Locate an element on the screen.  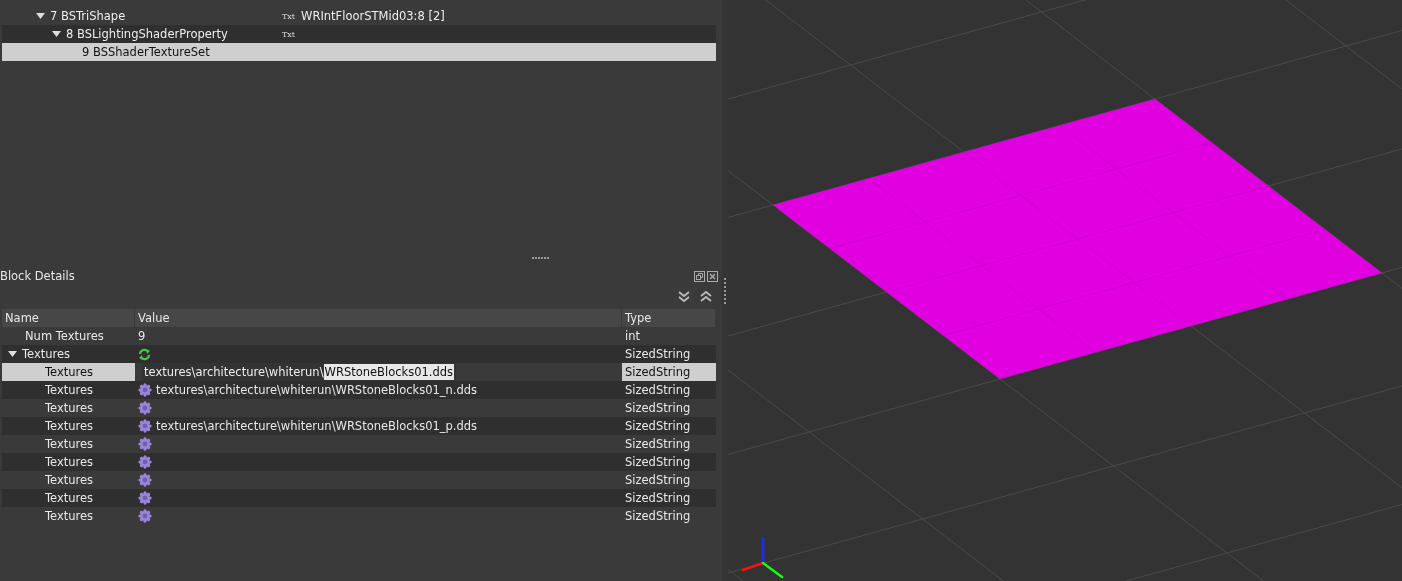
close-icon is located at coordinates (712, 276).